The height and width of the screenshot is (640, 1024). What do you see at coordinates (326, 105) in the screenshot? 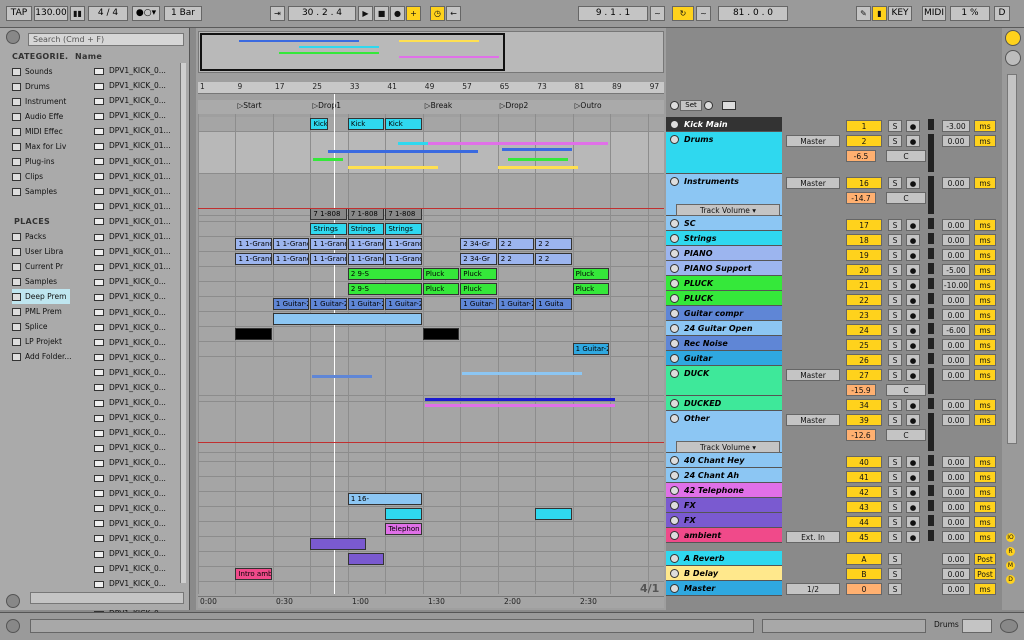
I see `locator: ▷Drop1` at bounding box center [326, 105].